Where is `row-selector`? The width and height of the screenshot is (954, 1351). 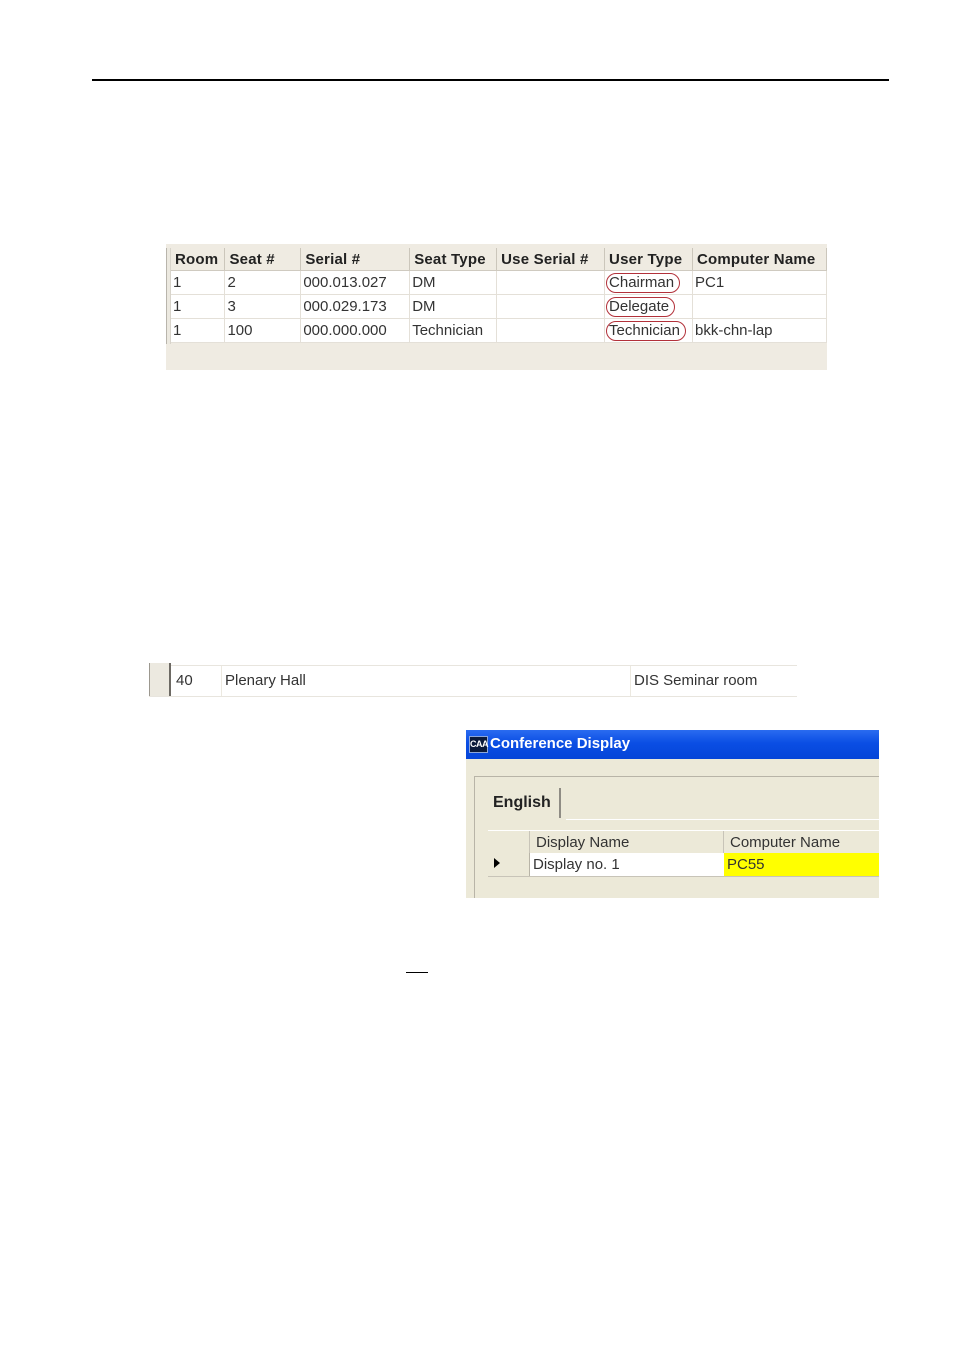
row-selector is located at coordinates (509, 864).